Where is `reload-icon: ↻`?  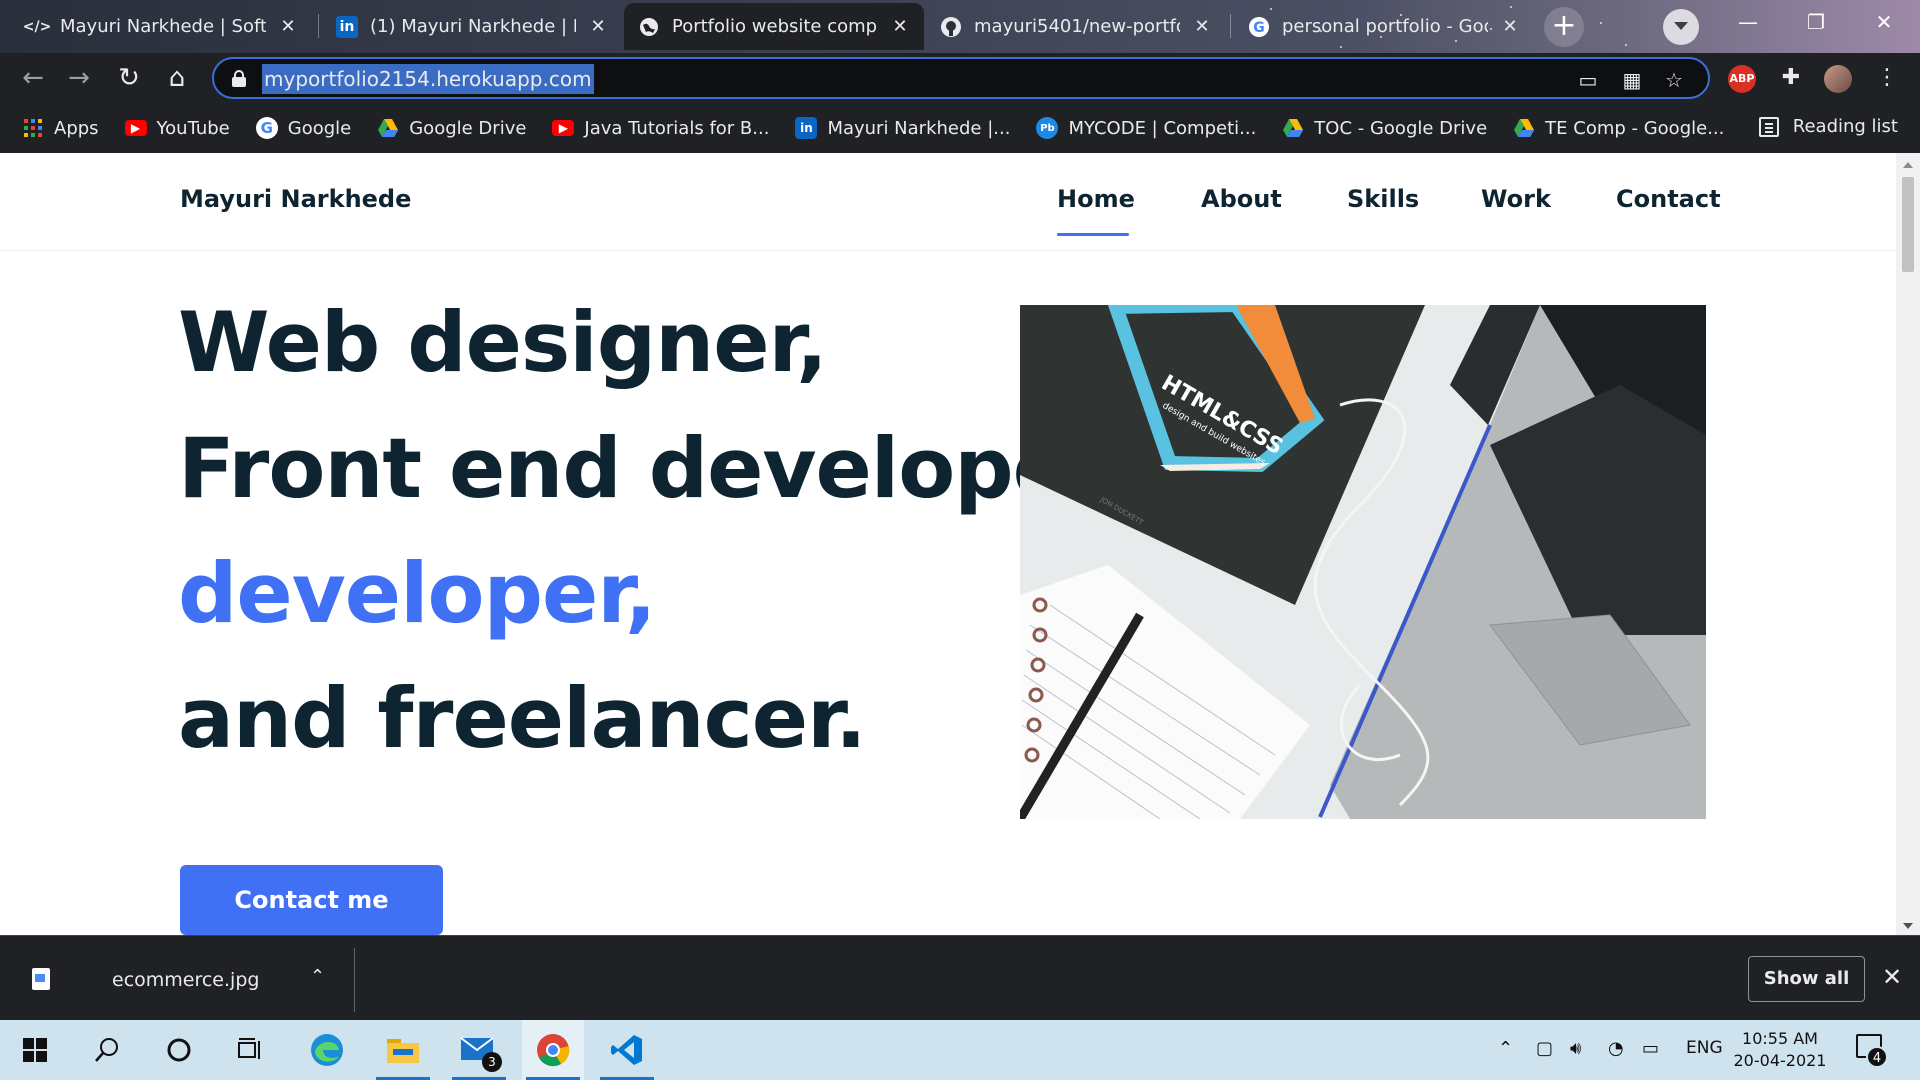
reload-icon: ↻ is located at coordinates (129, 78).